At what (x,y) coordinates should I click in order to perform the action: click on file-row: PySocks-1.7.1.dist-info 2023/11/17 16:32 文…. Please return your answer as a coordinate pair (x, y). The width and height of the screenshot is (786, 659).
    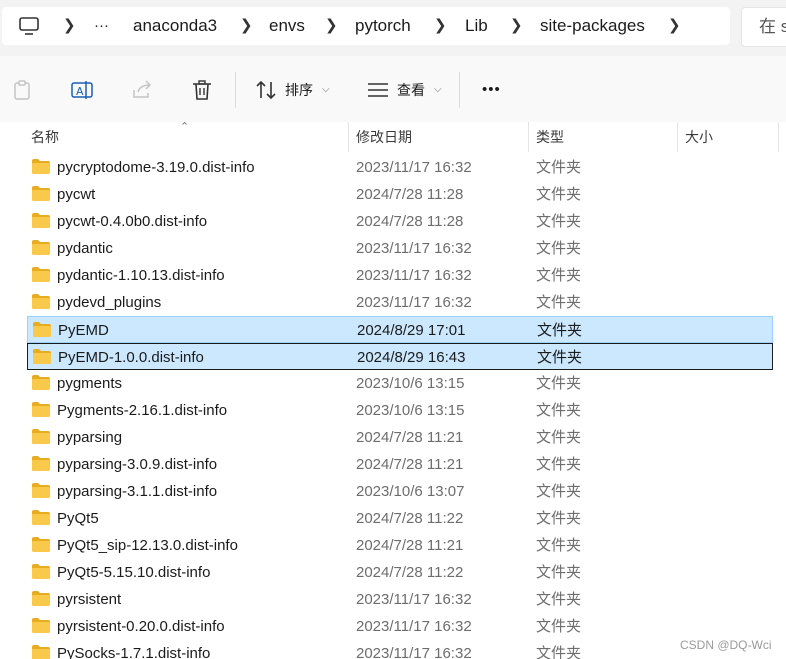
    Looking at the image, I should click on (400, 649).